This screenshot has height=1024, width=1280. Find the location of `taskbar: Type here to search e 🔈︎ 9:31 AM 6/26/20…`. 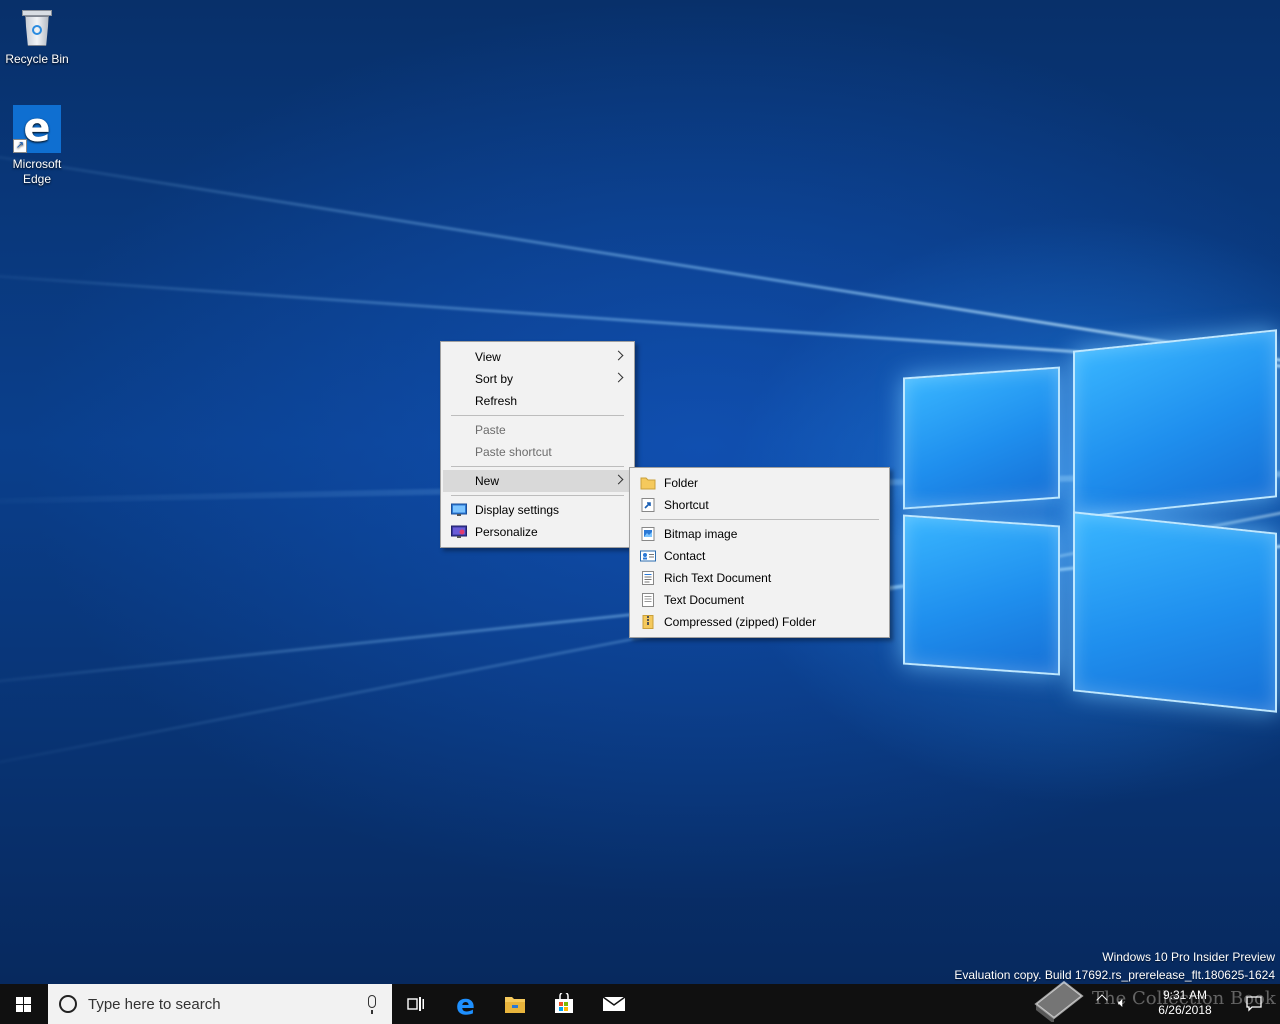

taskbar: Type here to search e 🔈︎ 9:31 AM 6/26/20… is located at coordinates (640, 1004).